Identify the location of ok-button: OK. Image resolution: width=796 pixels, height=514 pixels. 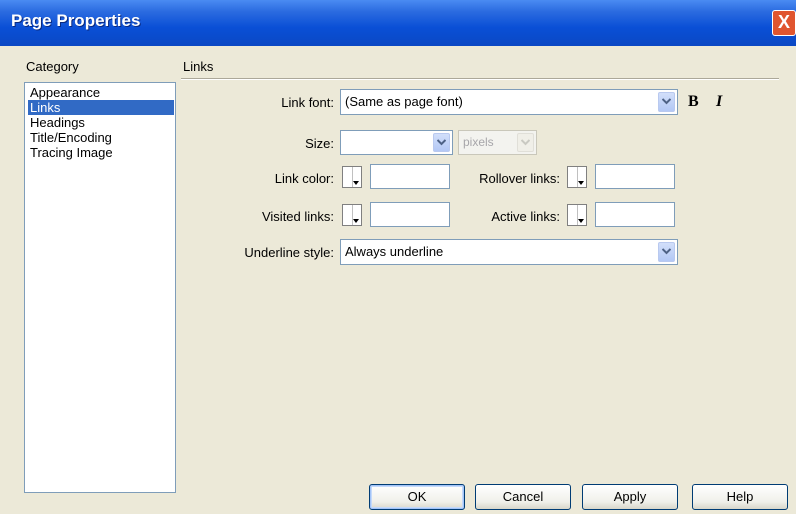
(417, 497).